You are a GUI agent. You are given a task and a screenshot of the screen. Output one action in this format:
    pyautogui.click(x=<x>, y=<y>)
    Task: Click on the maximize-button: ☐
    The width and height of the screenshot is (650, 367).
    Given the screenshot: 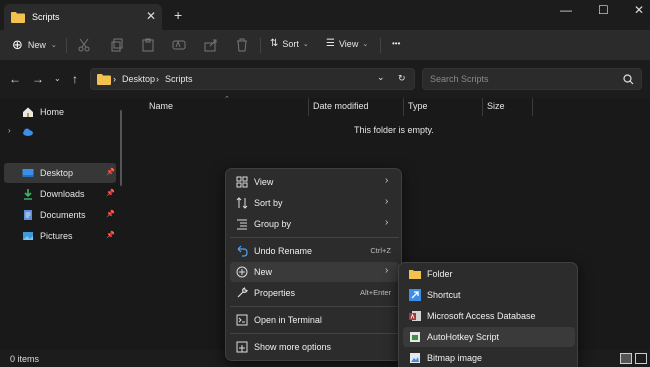 What is the action you would take?
    pyautogui.click(x=603, y=10)
    